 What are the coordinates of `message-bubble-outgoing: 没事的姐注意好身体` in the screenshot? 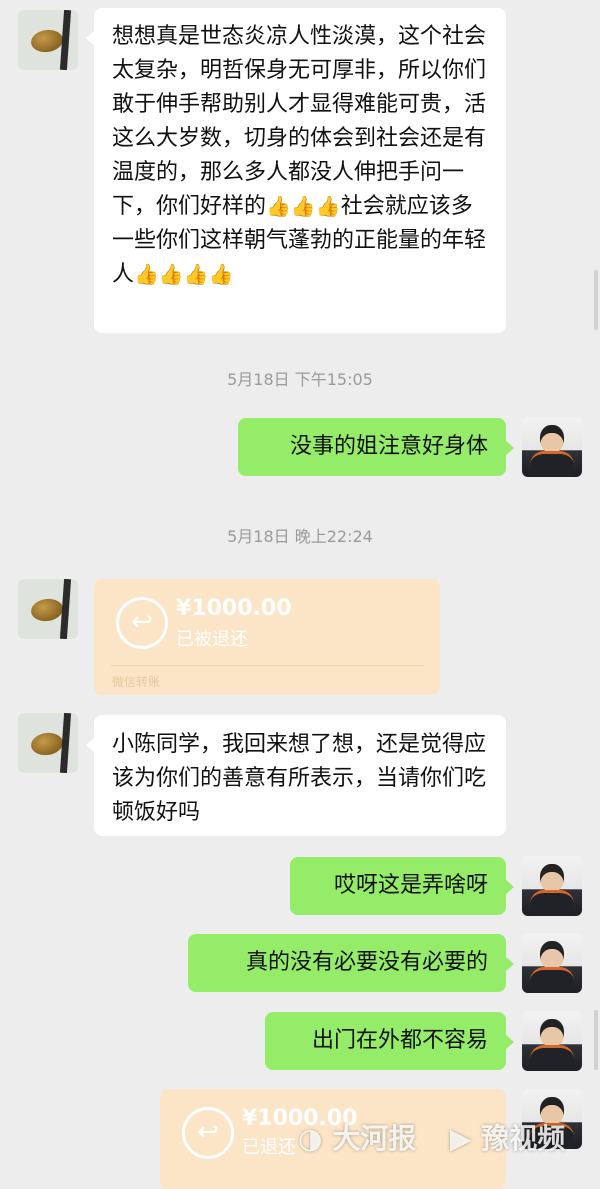 It's located at (376, 447).